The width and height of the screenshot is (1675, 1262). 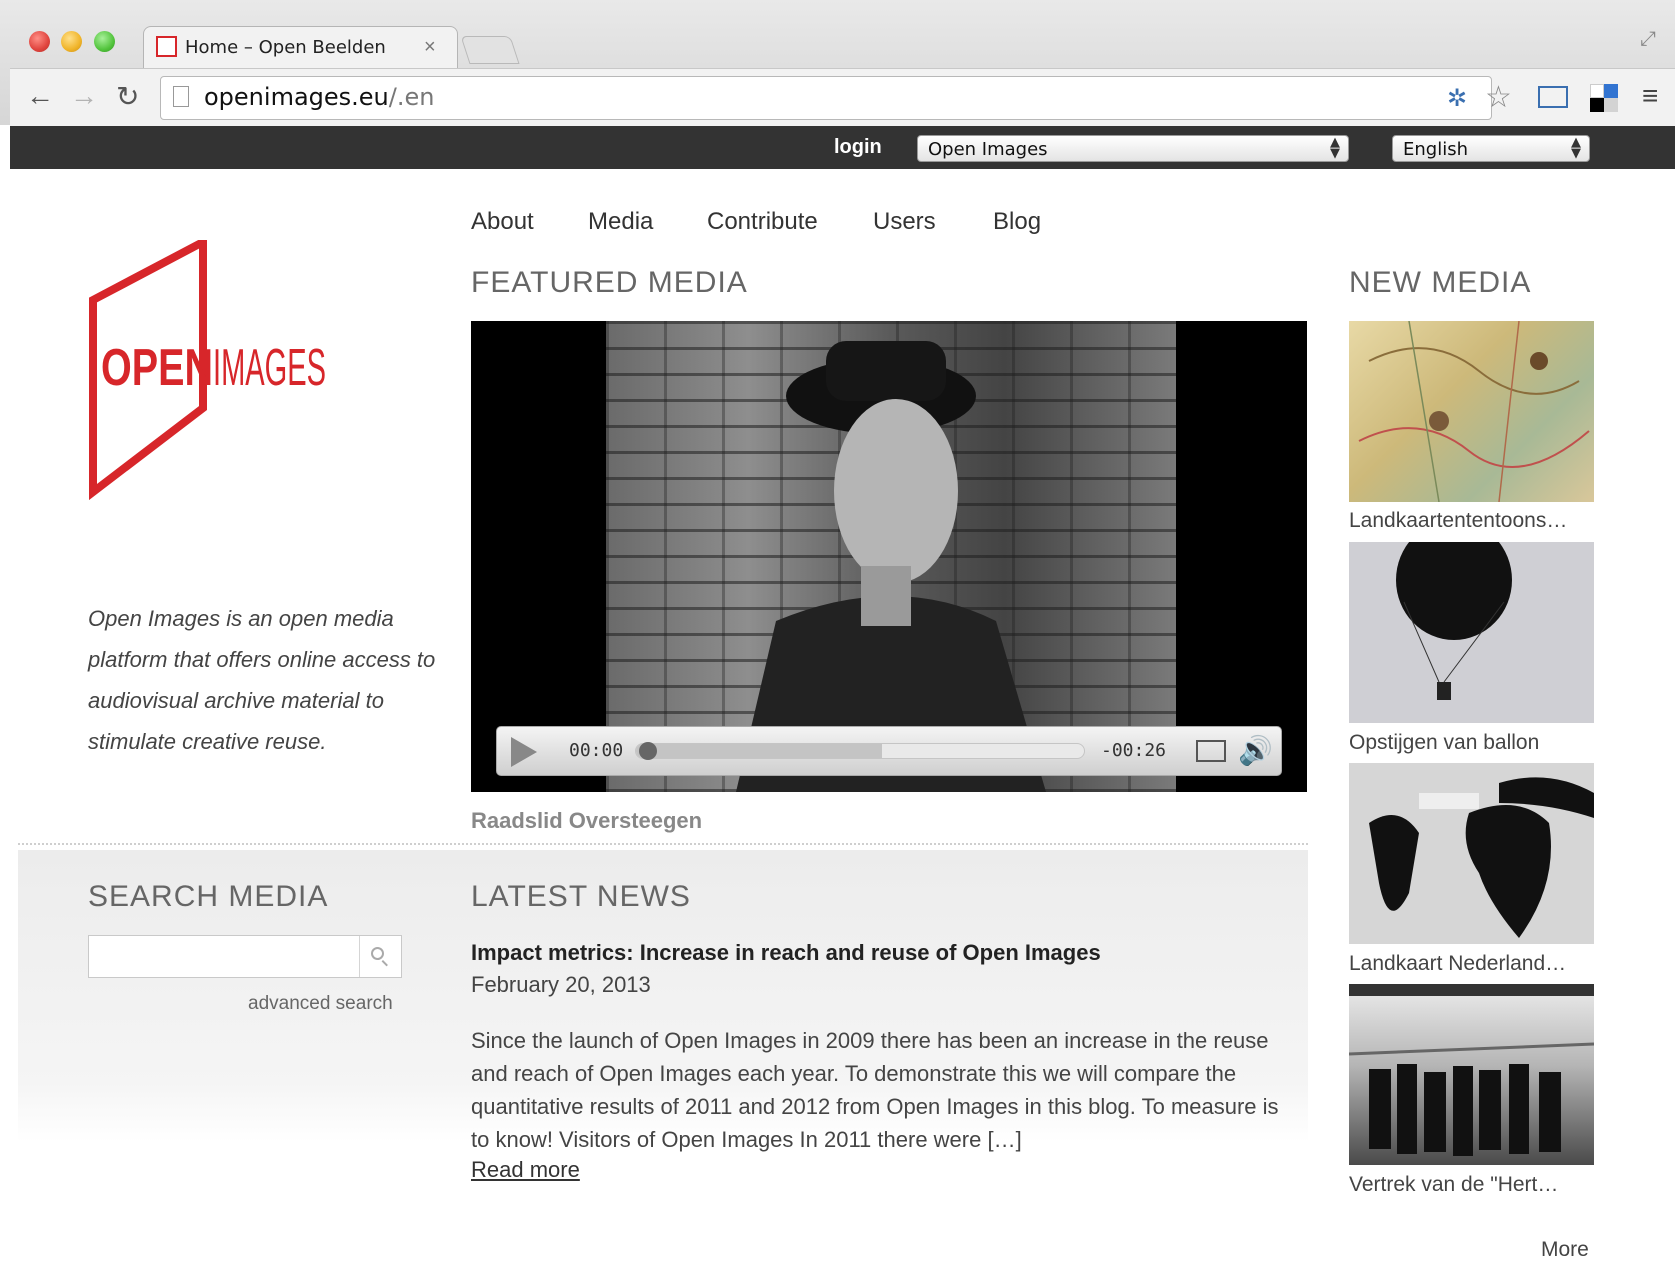 I want to click on screen-capture-icon, so click(x=1553, y=97).